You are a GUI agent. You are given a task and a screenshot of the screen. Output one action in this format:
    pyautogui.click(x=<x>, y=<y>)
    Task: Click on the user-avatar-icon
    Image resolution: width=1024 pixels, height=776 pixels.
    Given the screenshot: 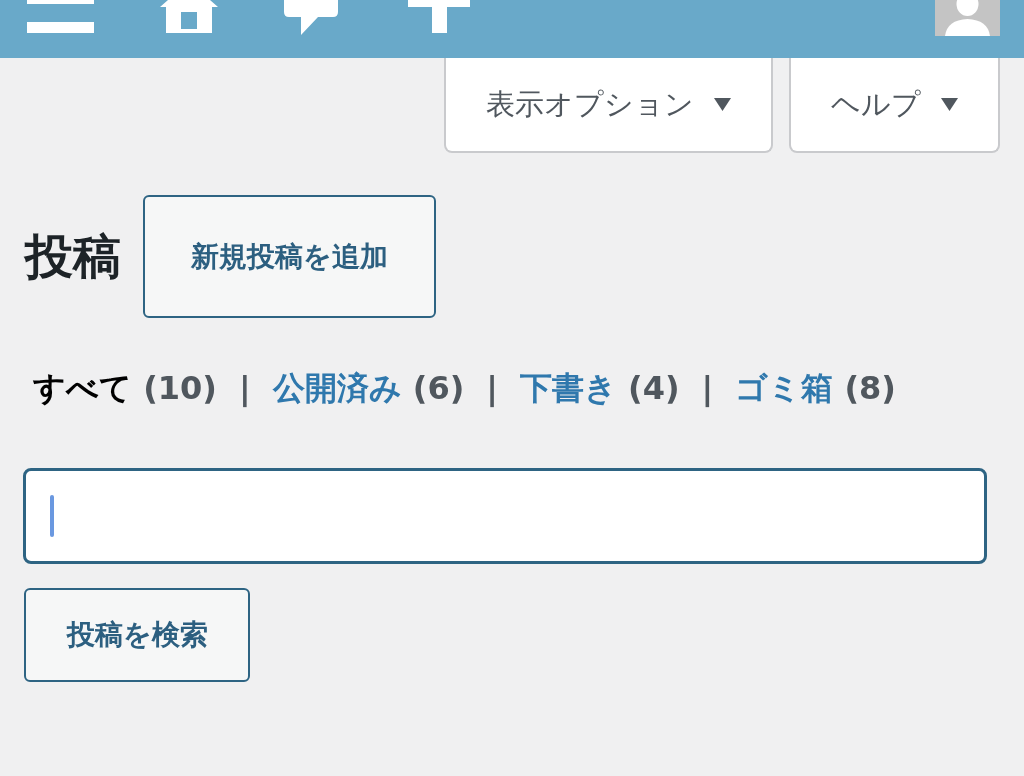 What is the action you would take?
    pyautogui.click(x=967, y=18)
    